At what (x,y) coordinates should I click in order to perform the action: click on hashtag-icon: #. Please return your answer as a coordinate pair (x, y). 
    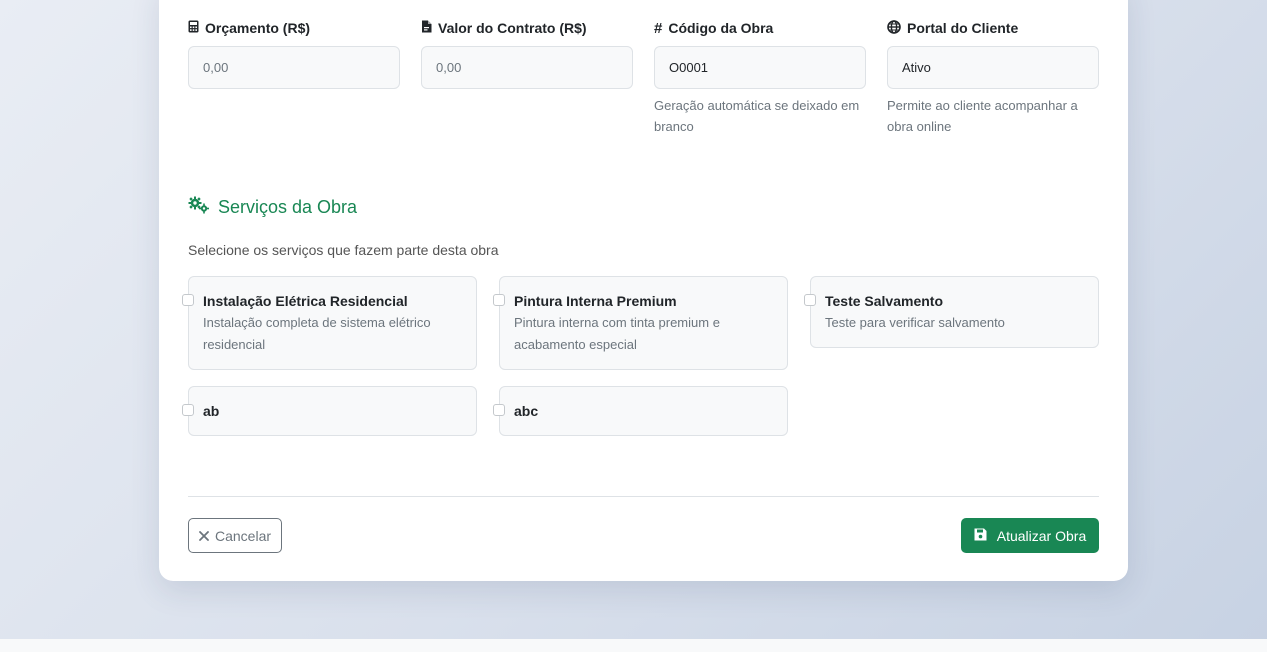
    Looking at the image, I should click on (658, 28).